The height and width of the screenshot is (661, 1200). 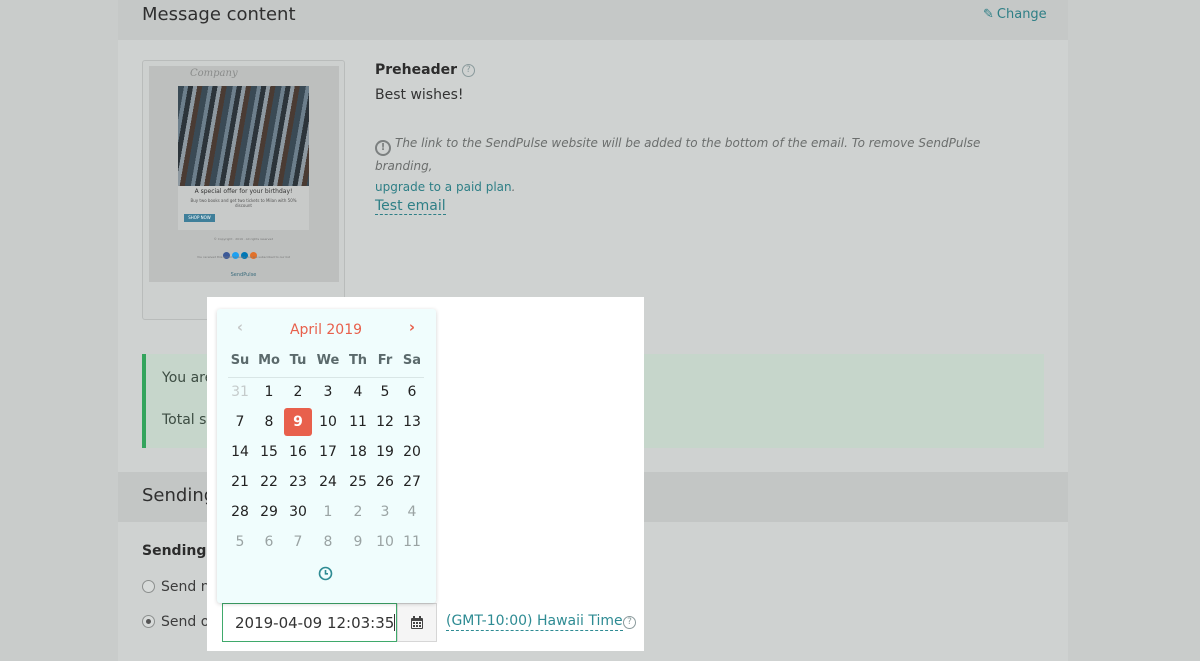 What do you see at coordinates (385, 482) in the screenshot?
I see `calendar-day: 26` at bounding box center [385, 482].